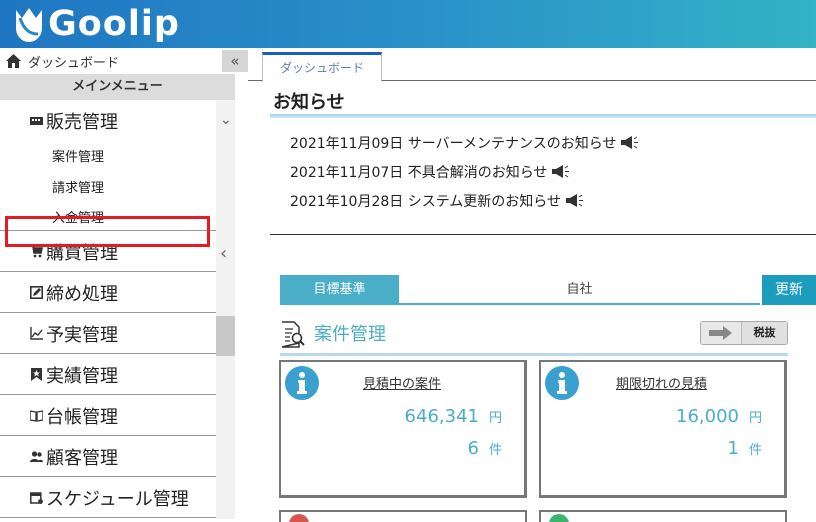 This screenshot has height=522, width=816. I want to click on card-count: 1件, so click(745, 448).